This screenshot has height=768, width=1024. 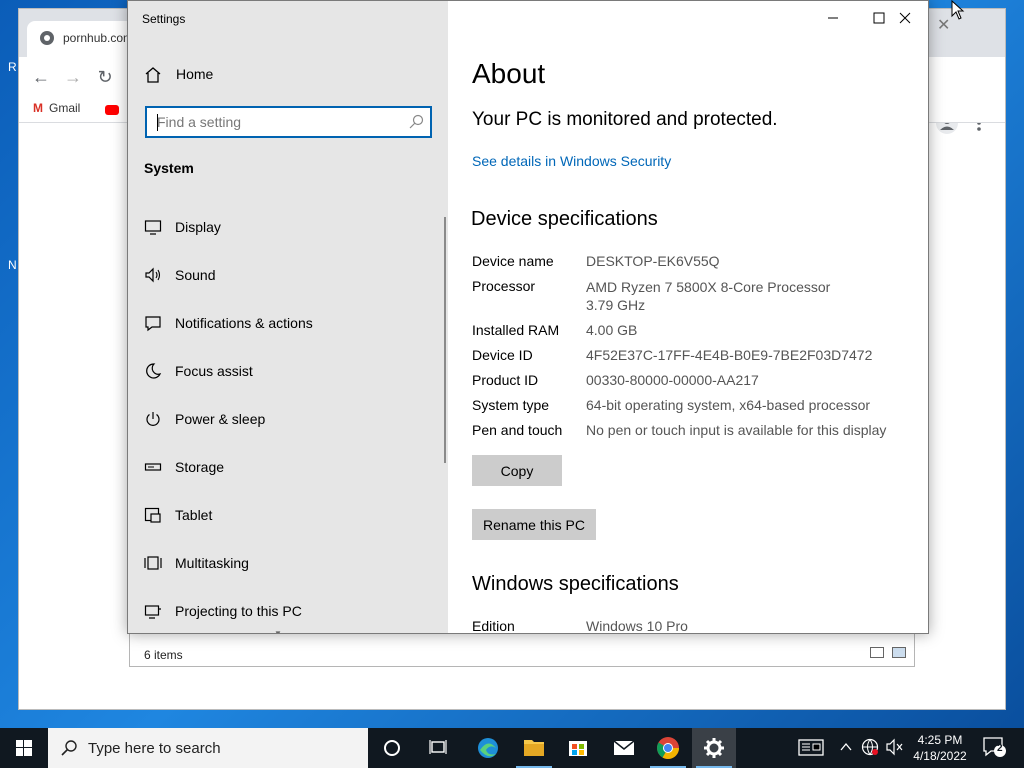 What do you see at coordinates (12, 265) in the screenshot?
I see `desktop-icon-fragment: N` at bounding box center [12, 265].